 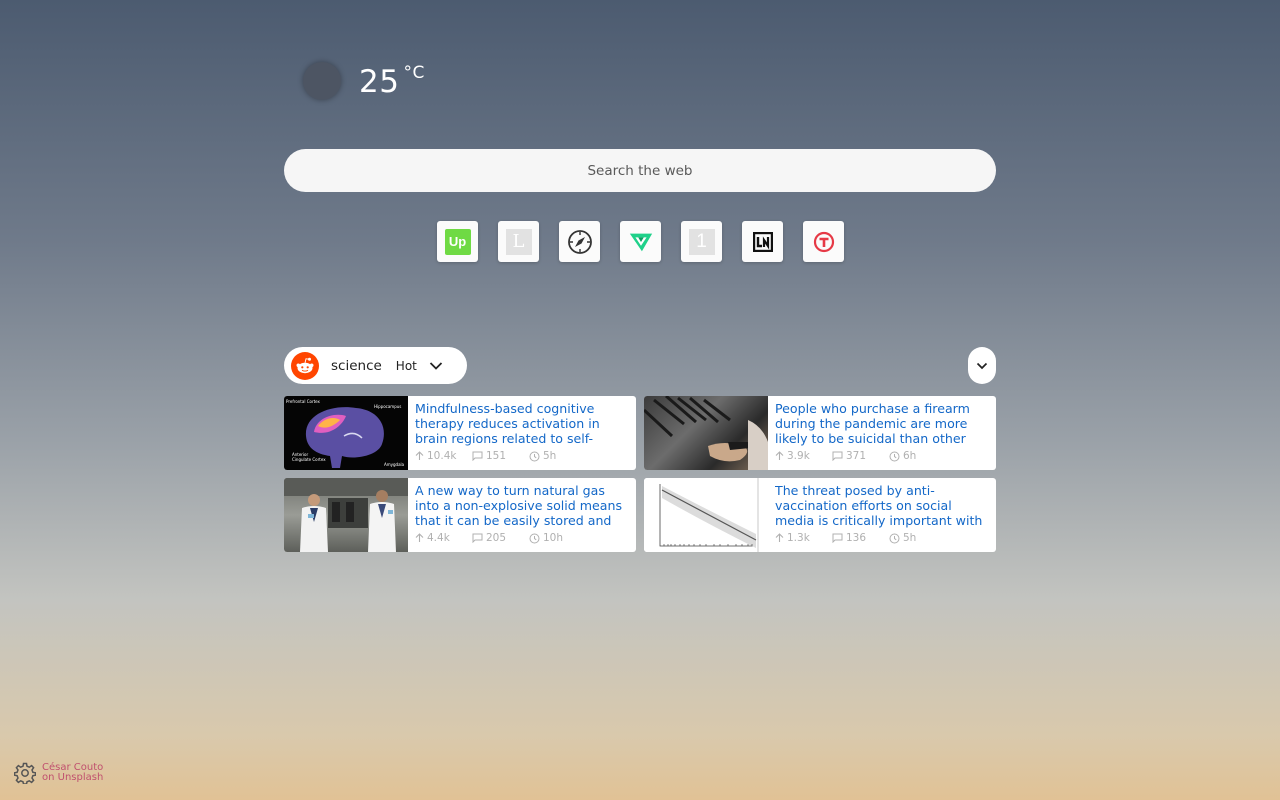 What do you see at coordinates (394, 464) in the screenshot?
I see `svg-text: Amygdala` at bounding box center [394, 464].